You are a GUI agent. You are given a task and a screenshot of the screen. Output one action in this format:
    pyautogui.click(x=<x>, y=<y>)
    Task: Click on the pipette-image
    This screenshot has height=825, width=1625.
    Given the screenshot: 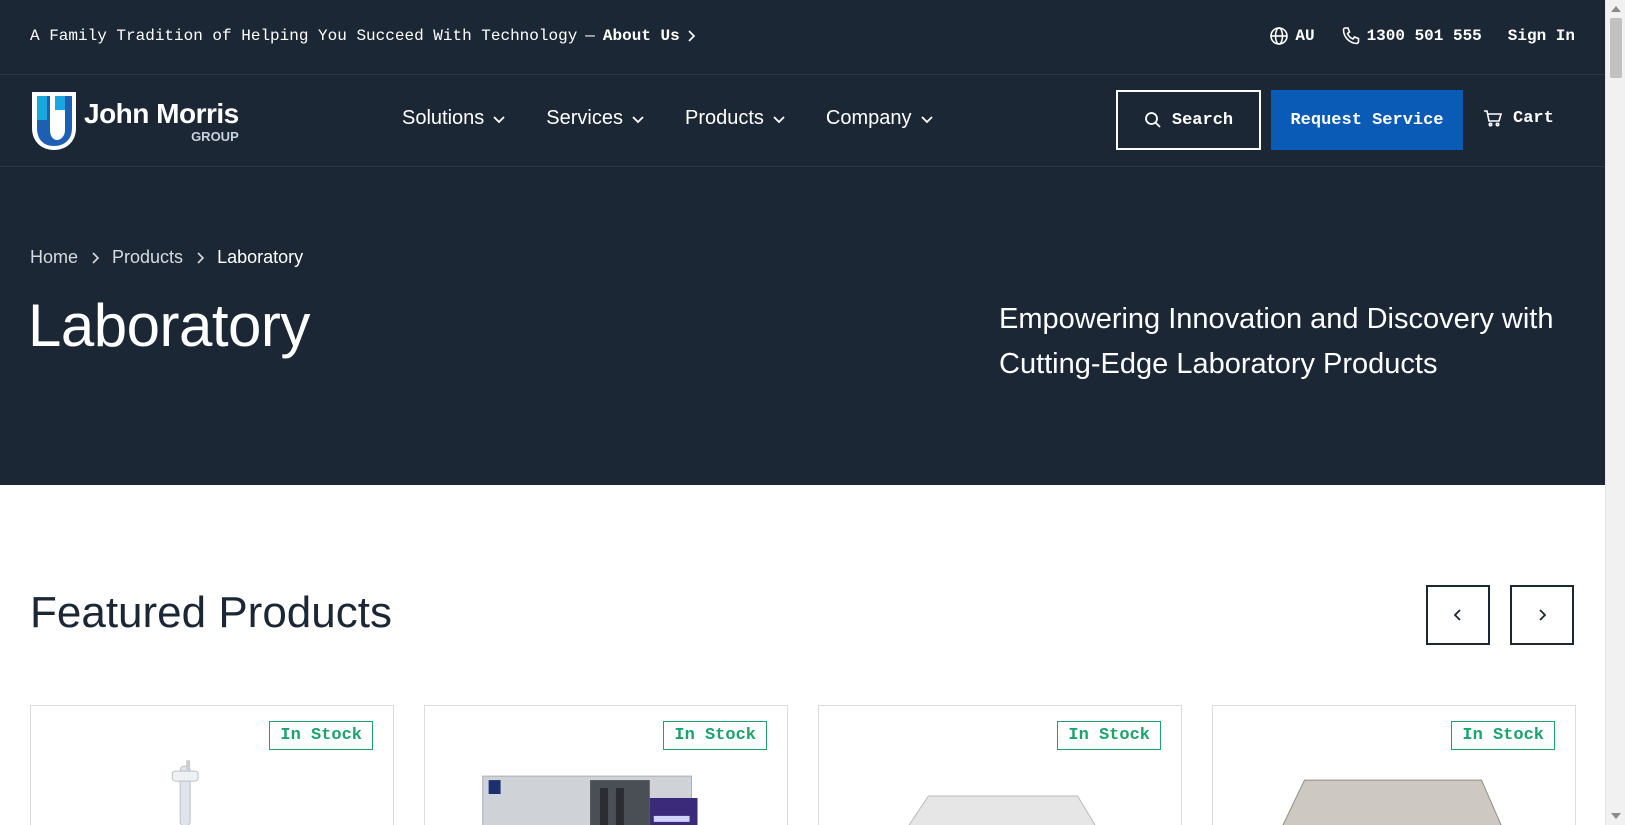 What is the action you would take?
    pyautogui.click(x=185, y=792)
    